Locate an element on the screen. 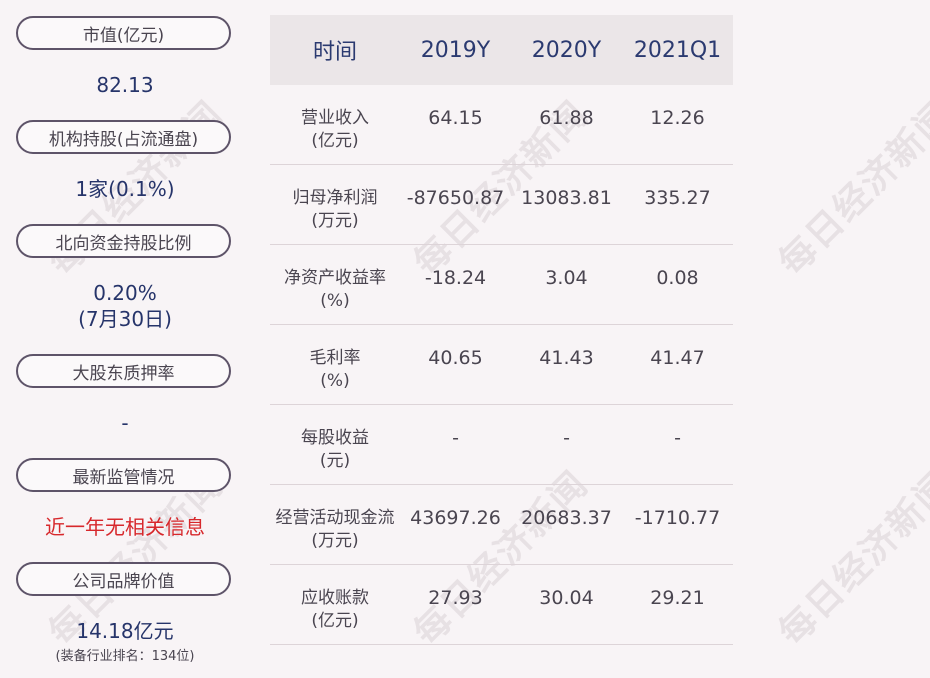 The height and width of the screenshot is (678, 930). regulation-label: 最新监管情况 is located at coordinates (123, 475).